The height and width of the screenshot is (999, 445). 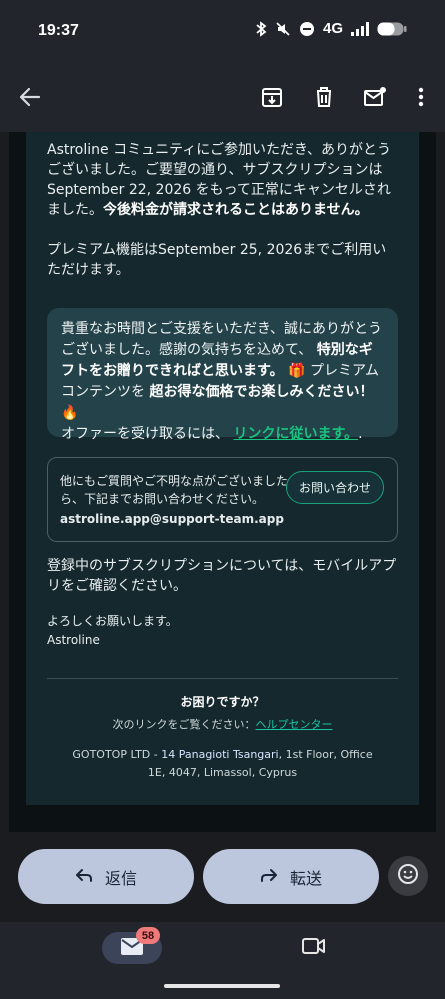 I want to click on network-label: 4G, so click(x=332, y=28).